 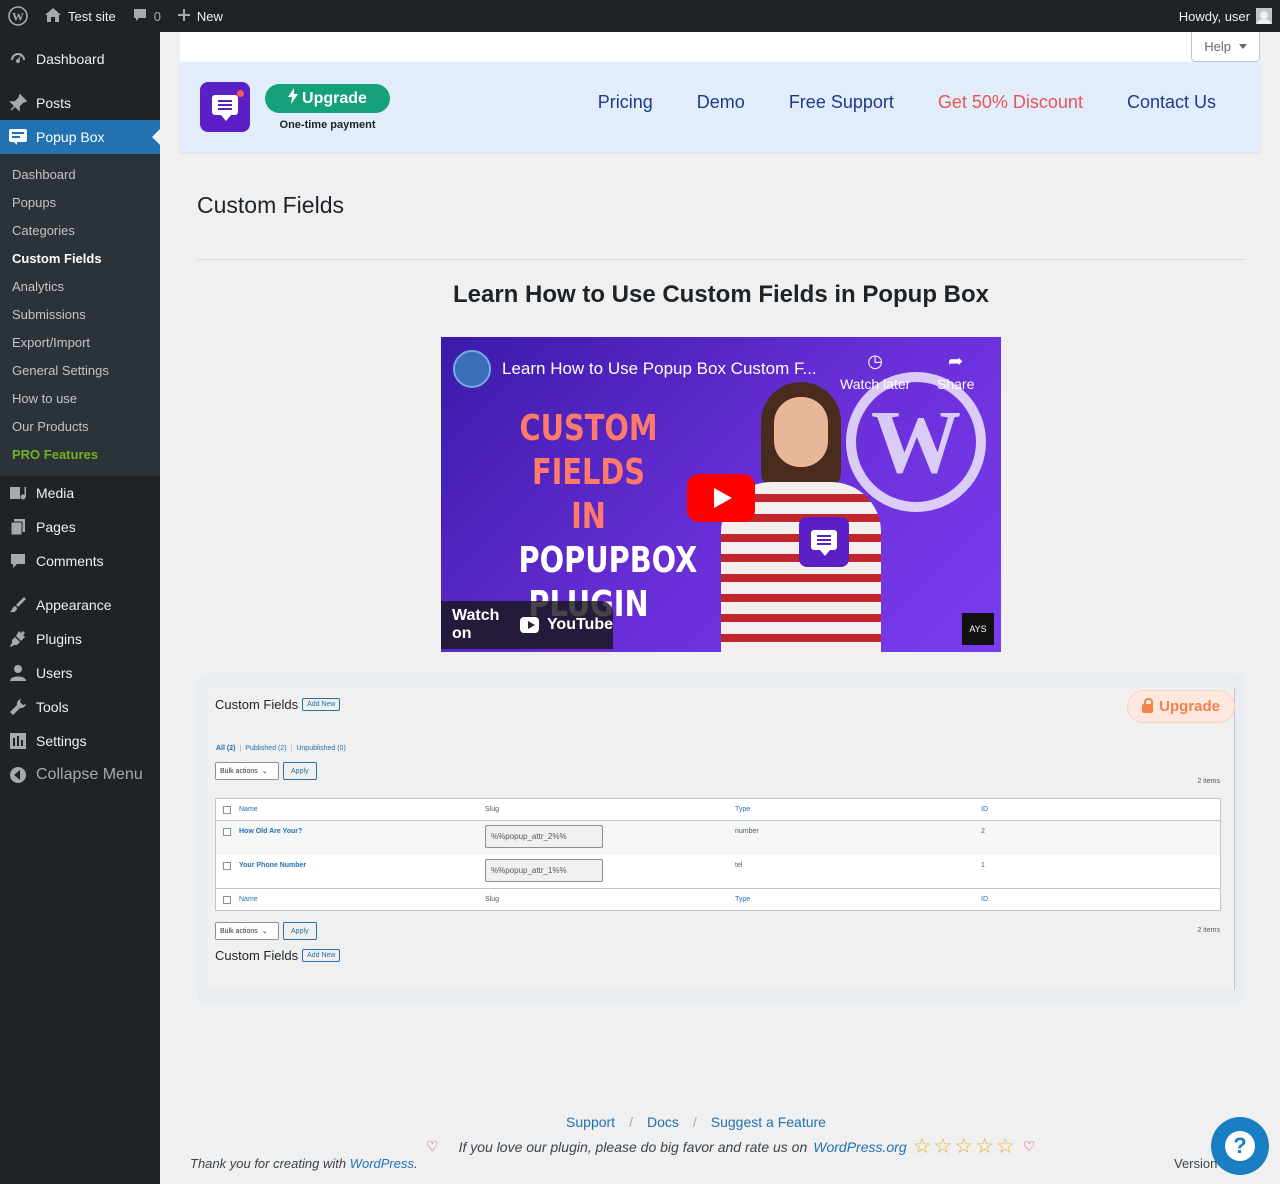 What do you see at coordinates (721, 259) in the screenshot?
I see `divider` at bounding box center [721, 259].